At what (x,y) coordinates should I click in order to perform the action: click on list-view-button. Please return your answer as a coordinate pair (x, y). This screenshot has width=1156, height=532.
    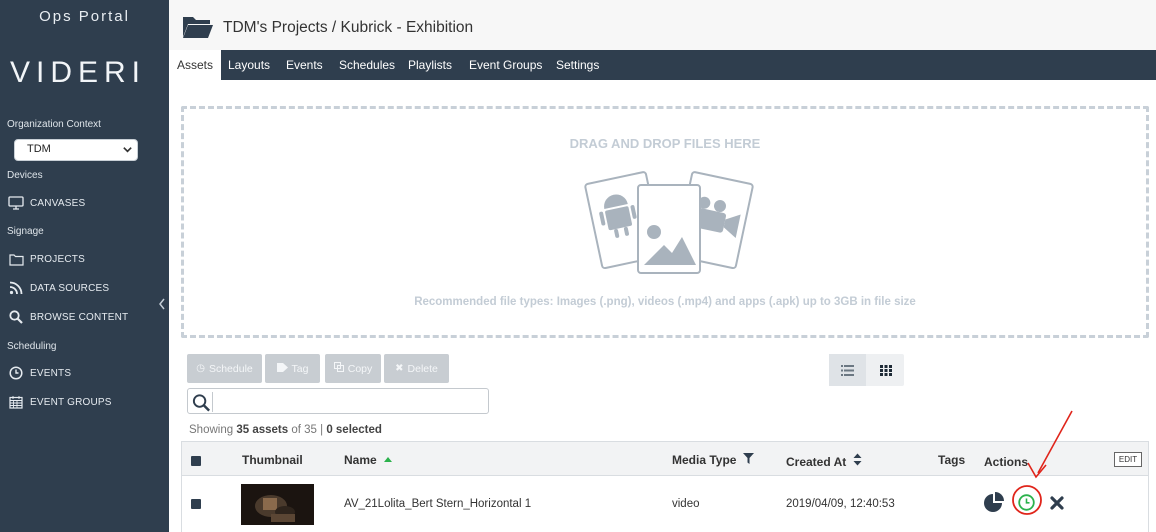
    Looking at the image, I should click on (847, 370).